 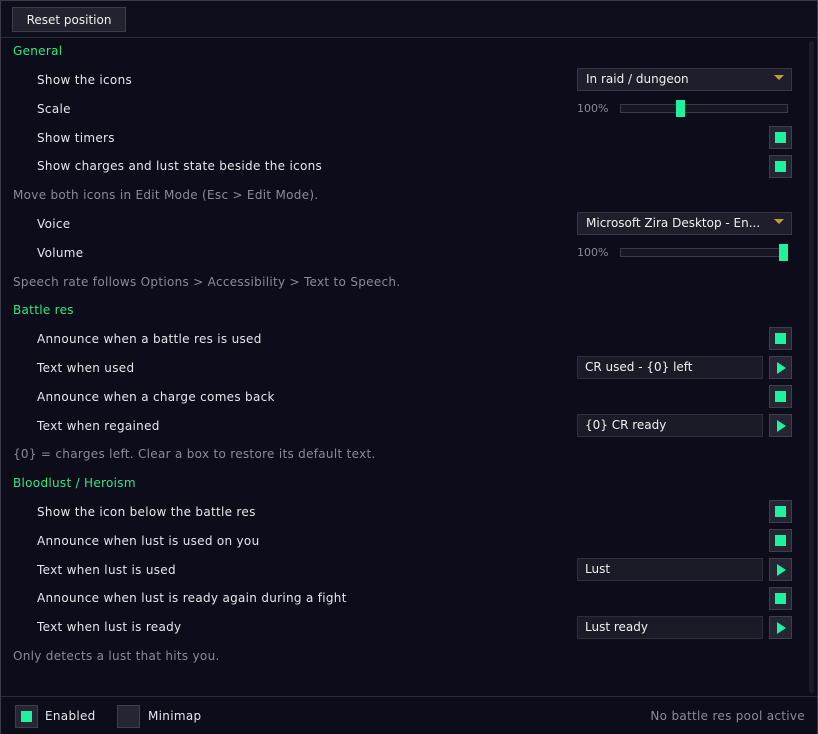 I want to click on announce-charge-back-label: Announce when a charge comes back, so click(x=156, y=397).